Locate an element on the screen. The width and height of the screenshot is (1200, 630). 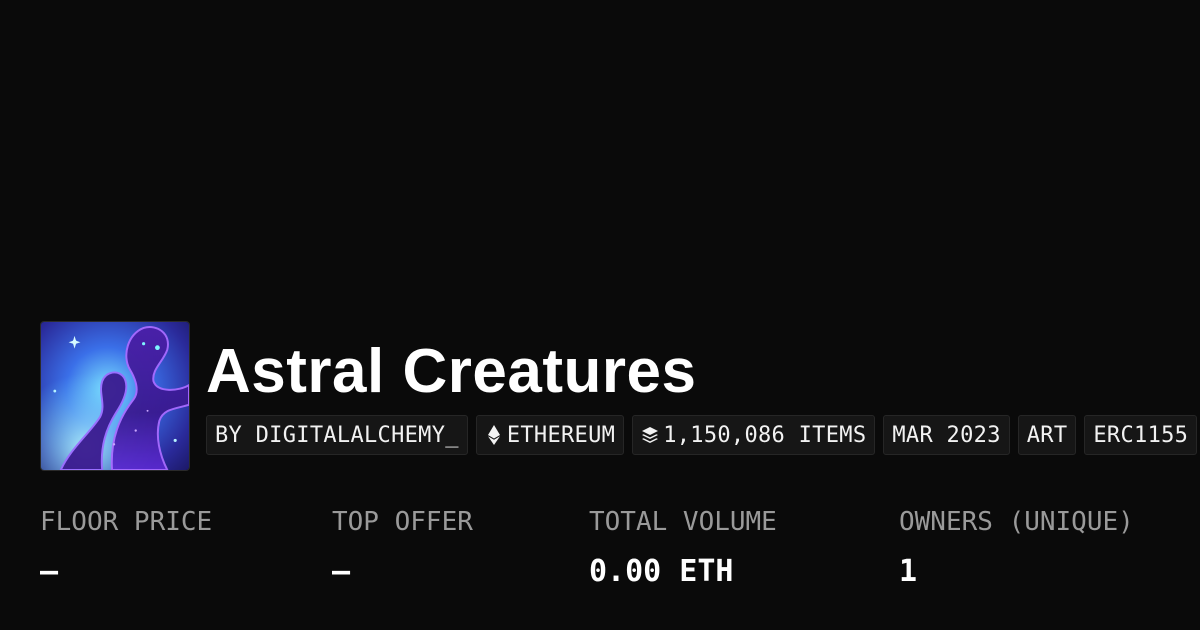
layers-icon is located at coordinates (650, 435).